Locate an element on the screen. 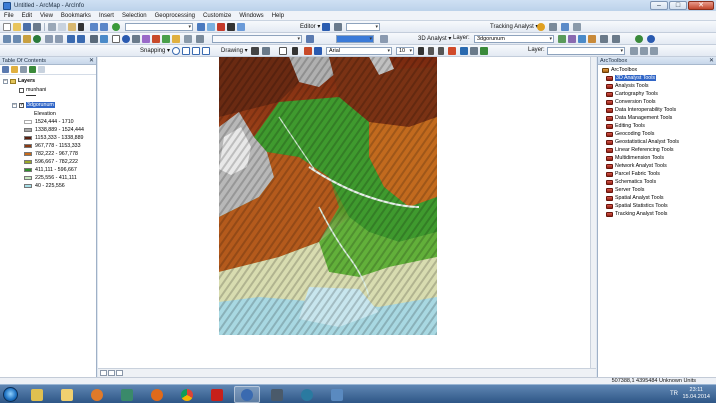  cut-icon is located at coordinates (52, 27).